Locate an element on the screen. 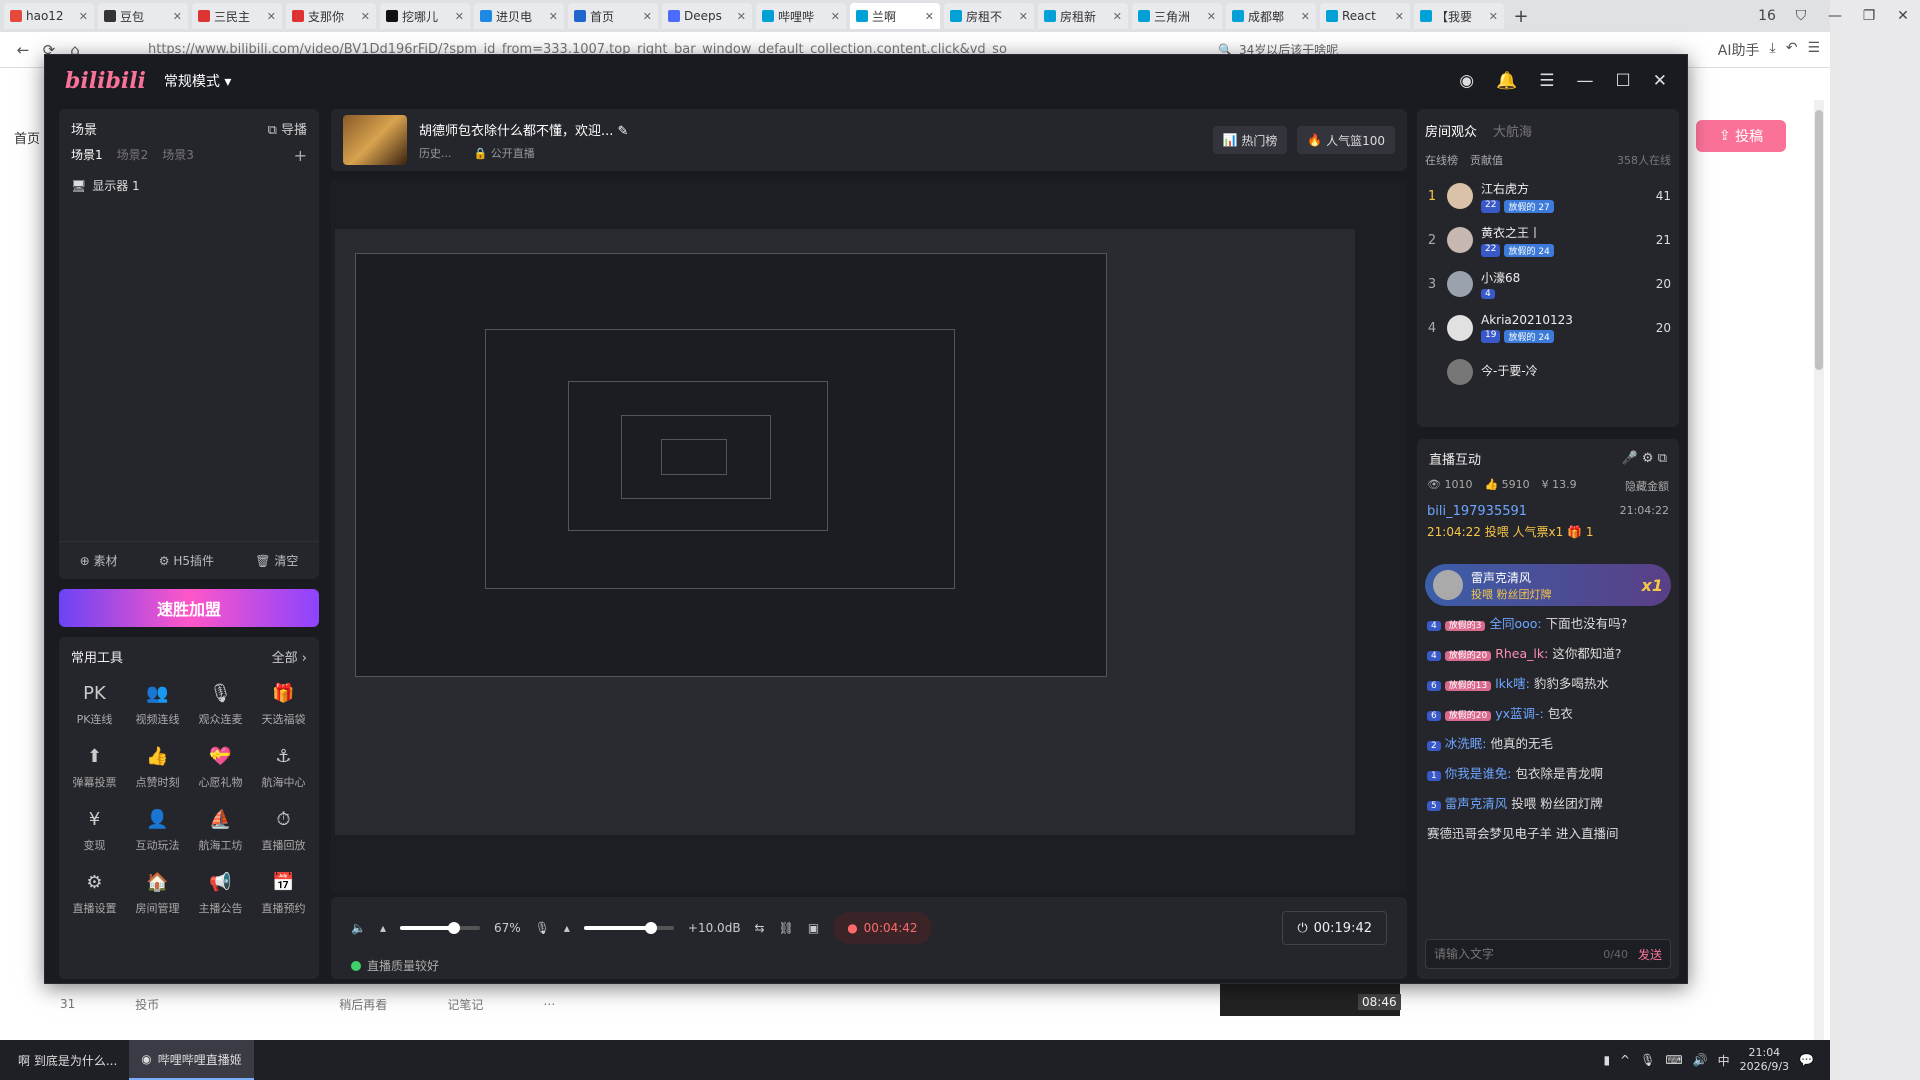 The image size is (1920, 1080). record-button: ● 00:04:42 is located at coordinates (882, 928).